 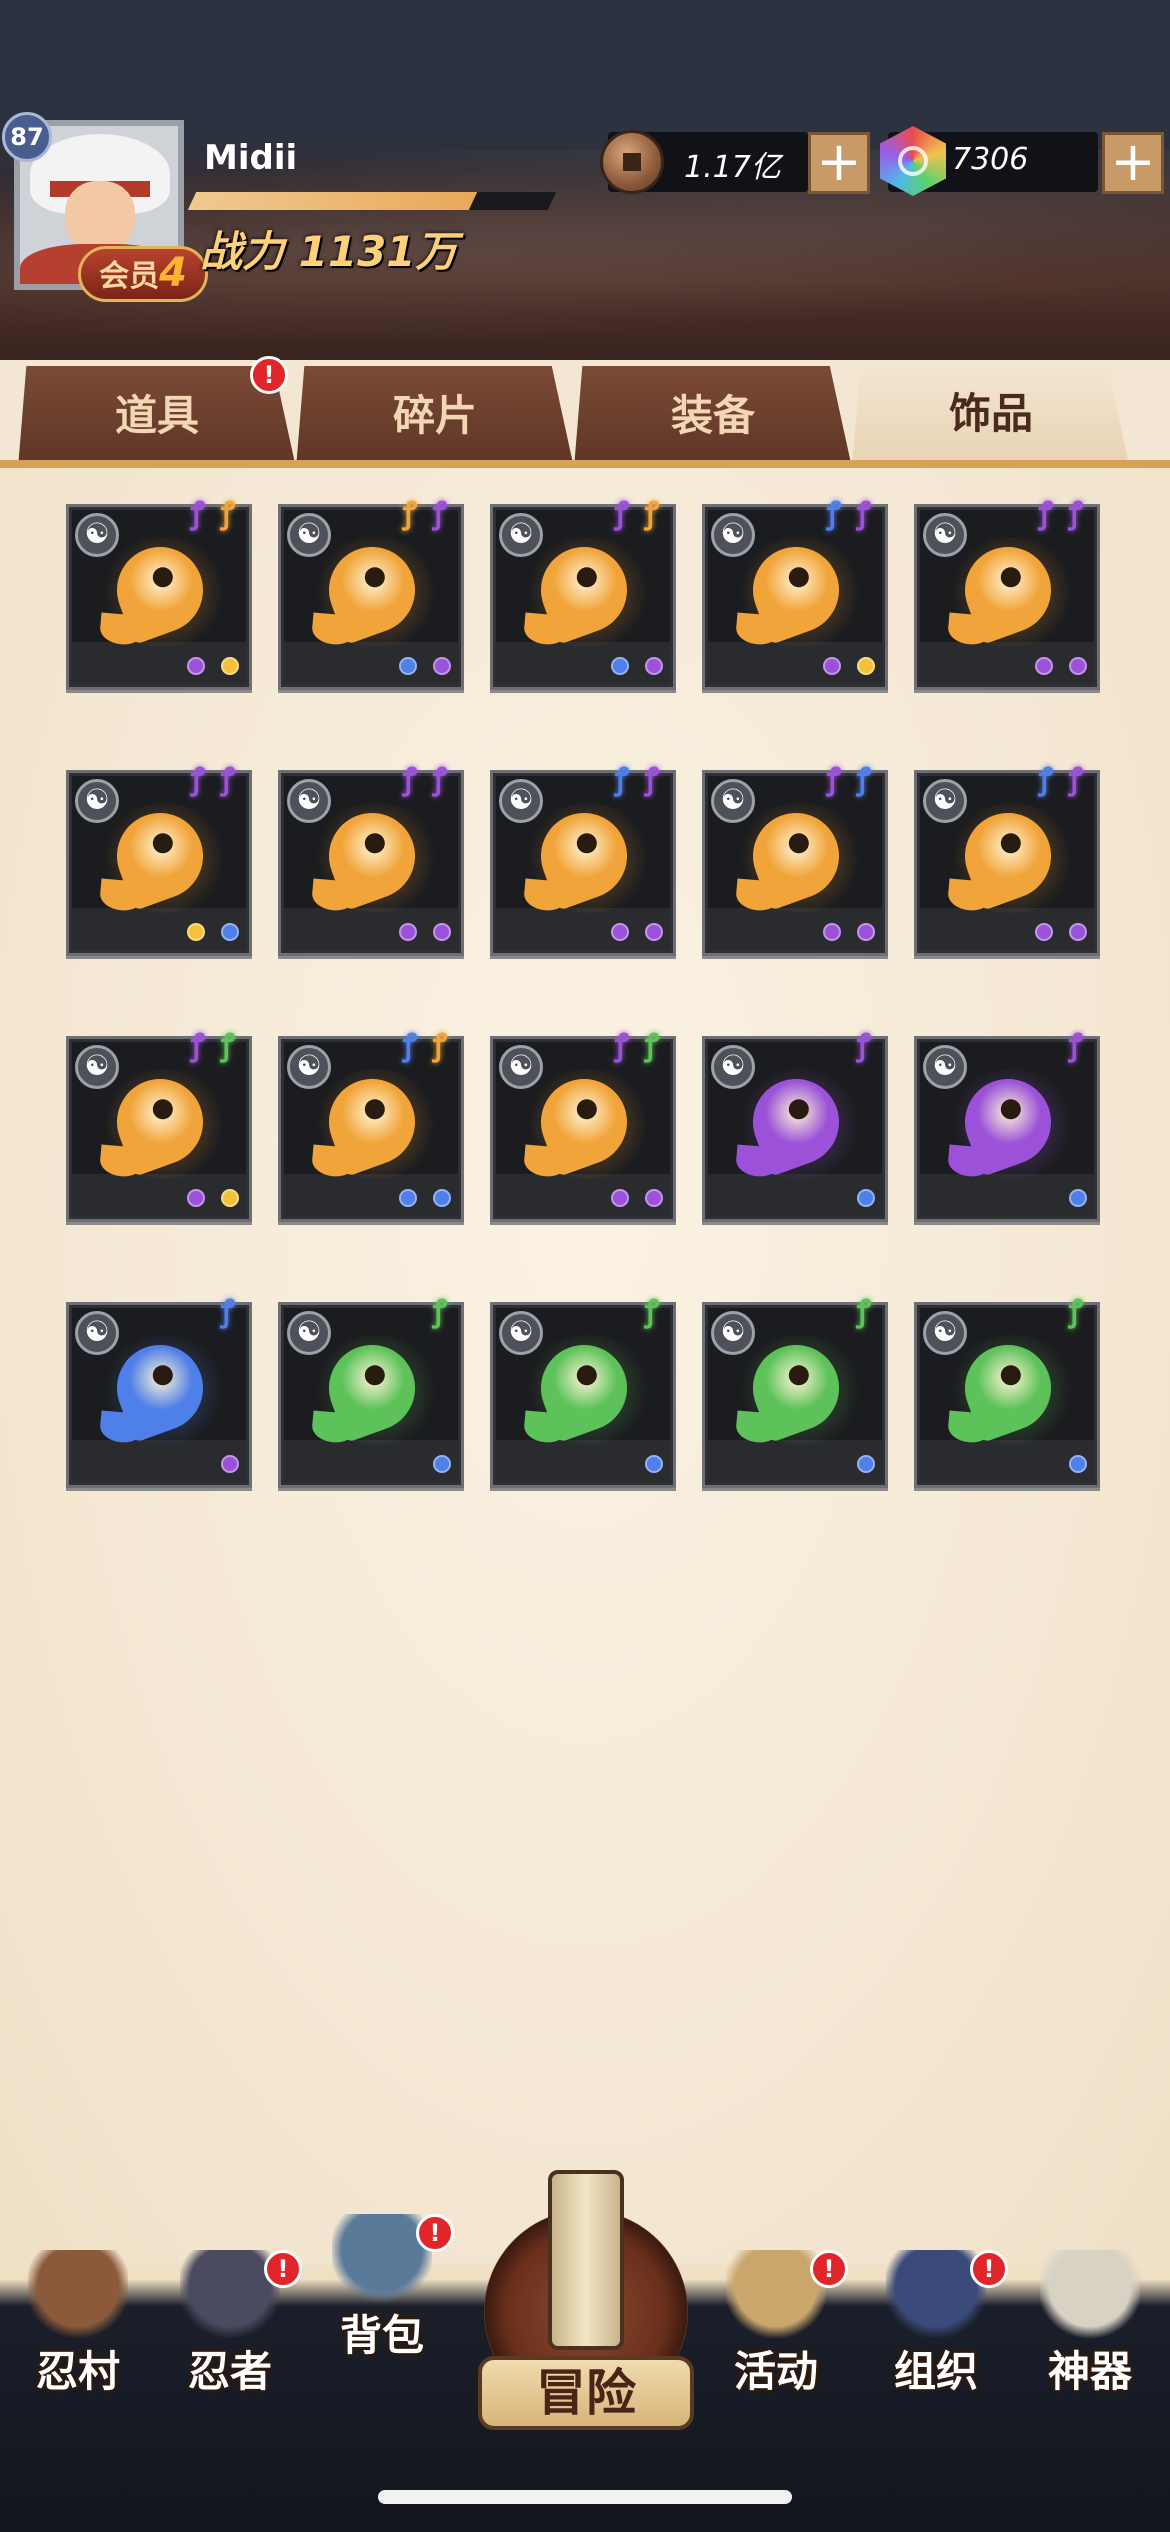 I want to click on nav-artifact-scroll-button: 神器, so click(x=1090, y=2325).